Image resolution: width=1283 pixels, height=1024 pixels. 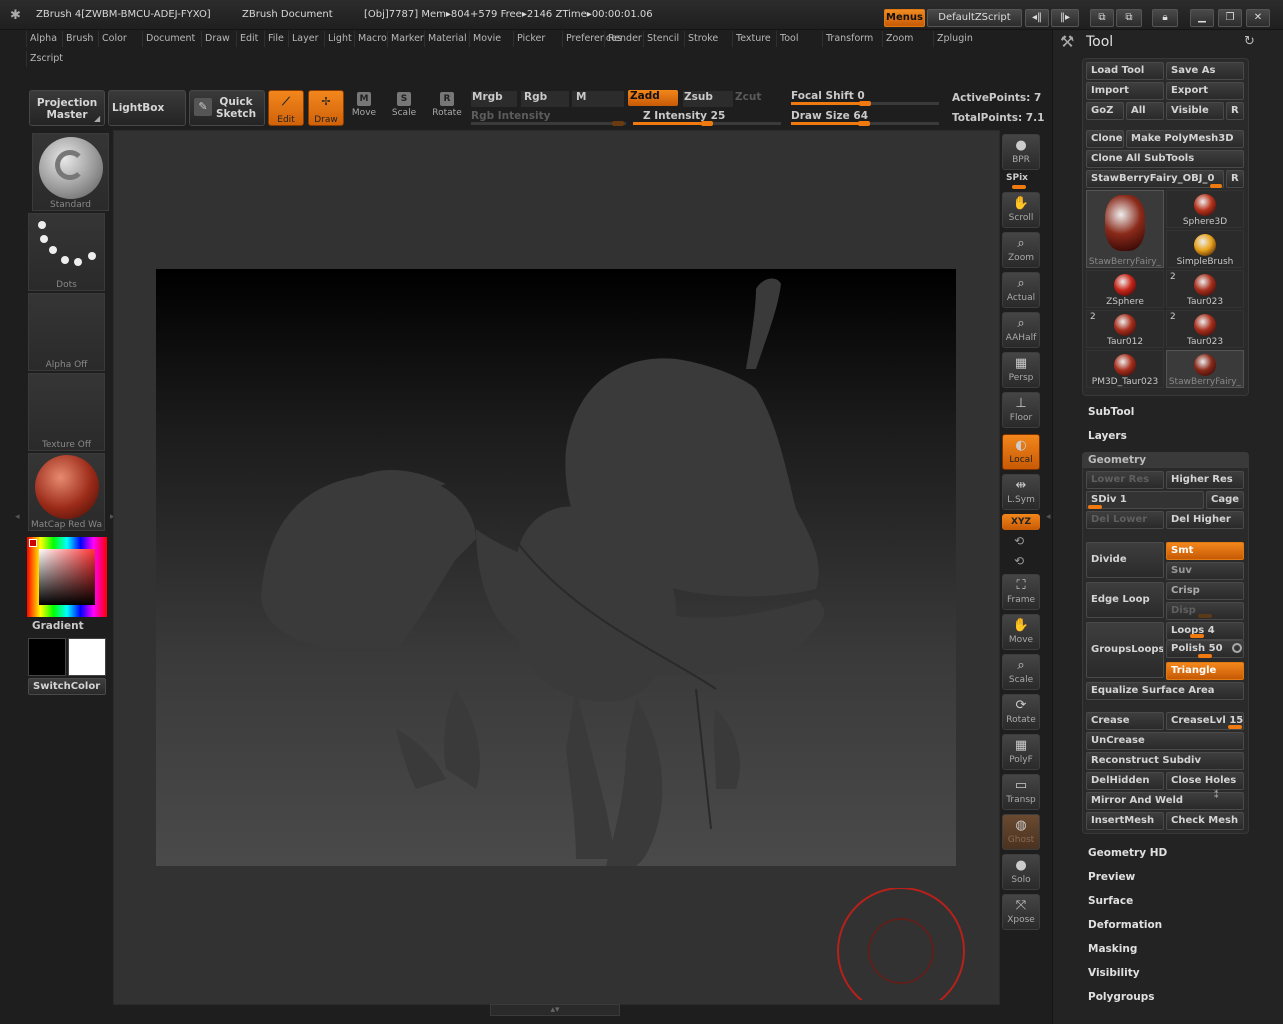 I want to click on lsym-button: ⇹ L.Sym, so click(x=1021, y=492).